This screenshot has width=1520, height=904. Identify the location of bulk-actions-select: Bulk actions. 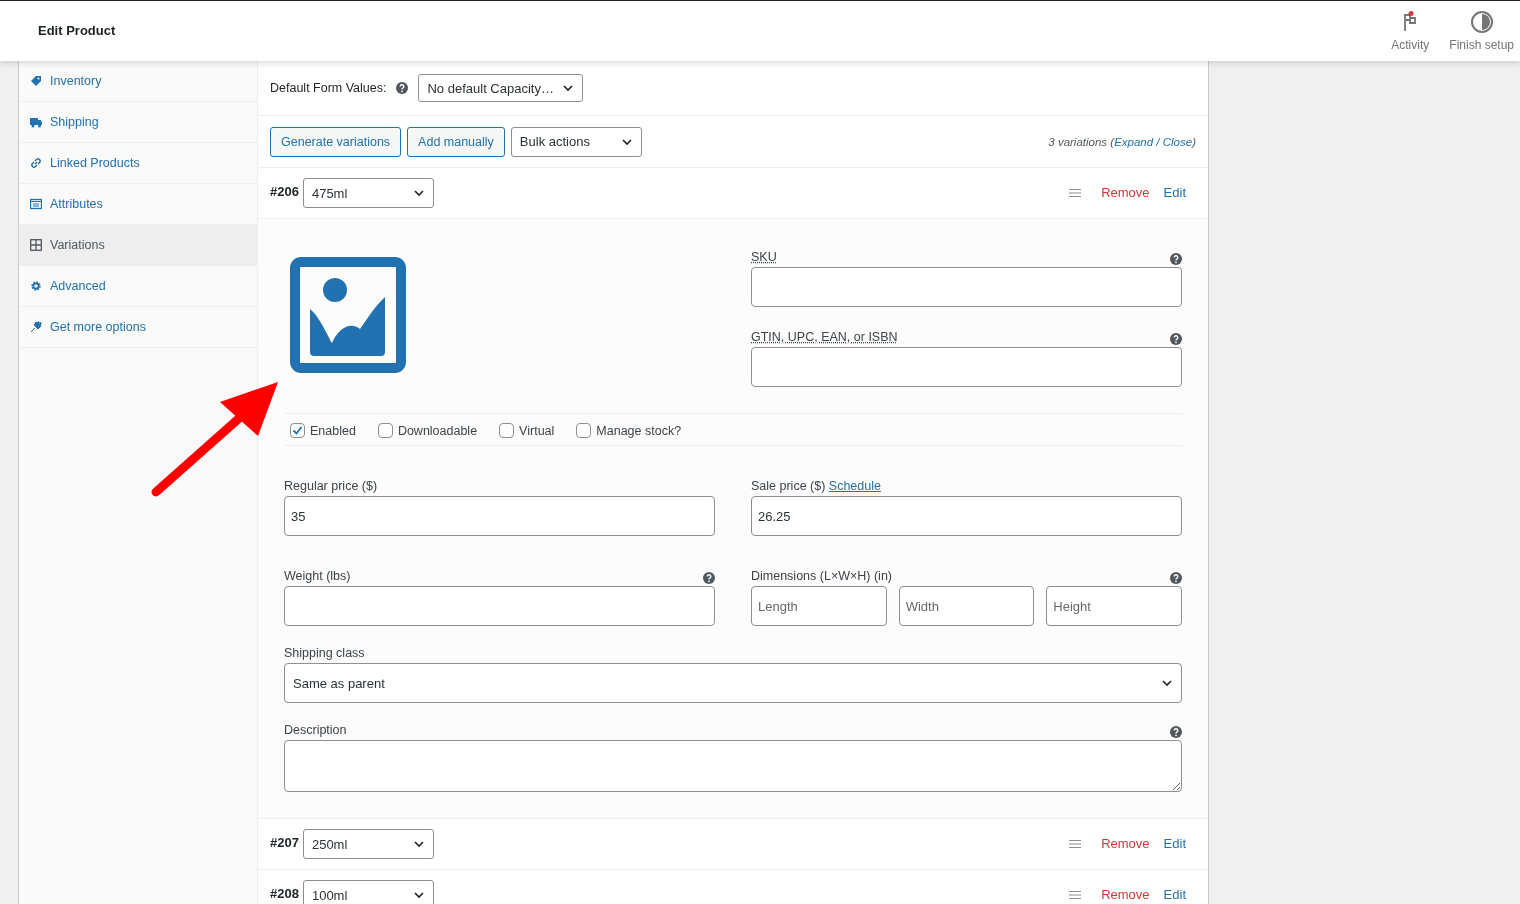
(576, 141).